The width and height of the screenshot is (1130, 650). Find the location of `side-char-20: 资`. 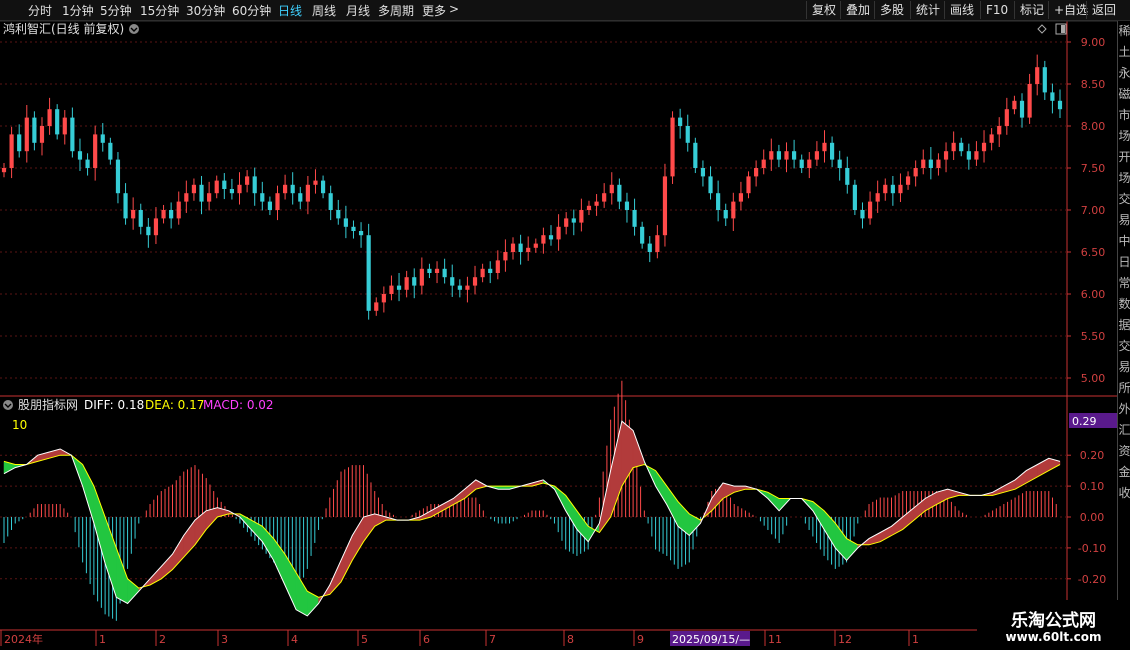

side-char-20: 资 is located at coordinates (1124, 451).